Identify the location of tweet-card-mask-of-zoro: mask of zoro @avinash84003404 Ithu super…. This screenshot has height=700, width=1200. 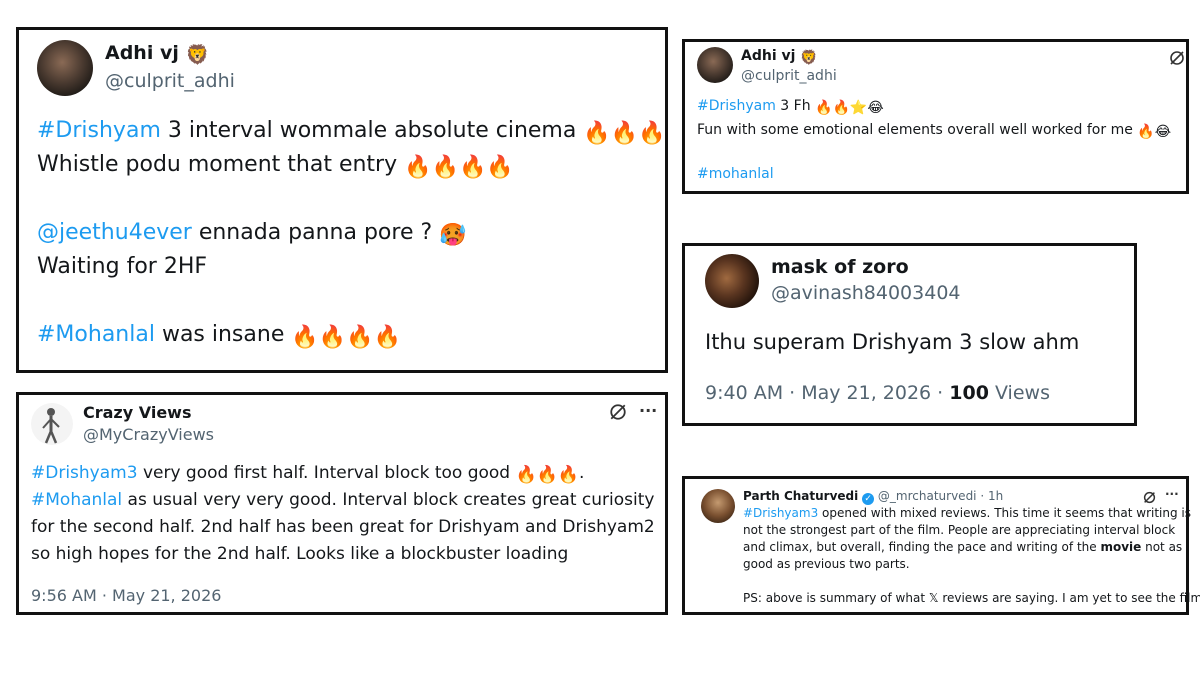
(909, 334).